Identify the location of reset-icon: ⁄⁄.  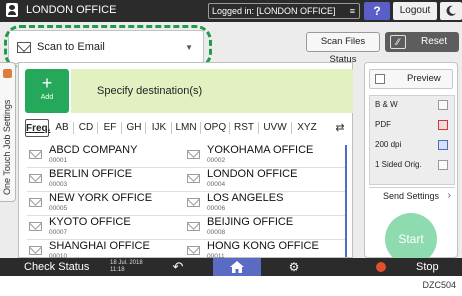
(398, 42).